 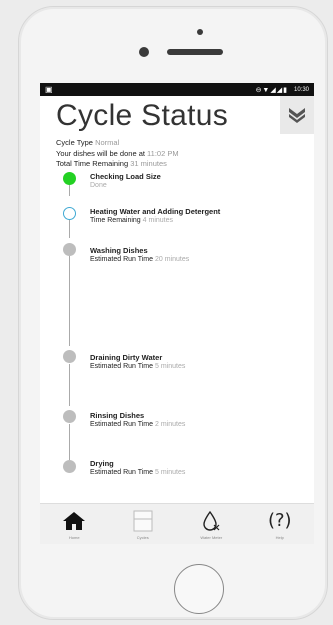 What do you see at coordinates (195, 52) in the screenshot?
I see `speaker-grille` at bounding box center [195, 52].